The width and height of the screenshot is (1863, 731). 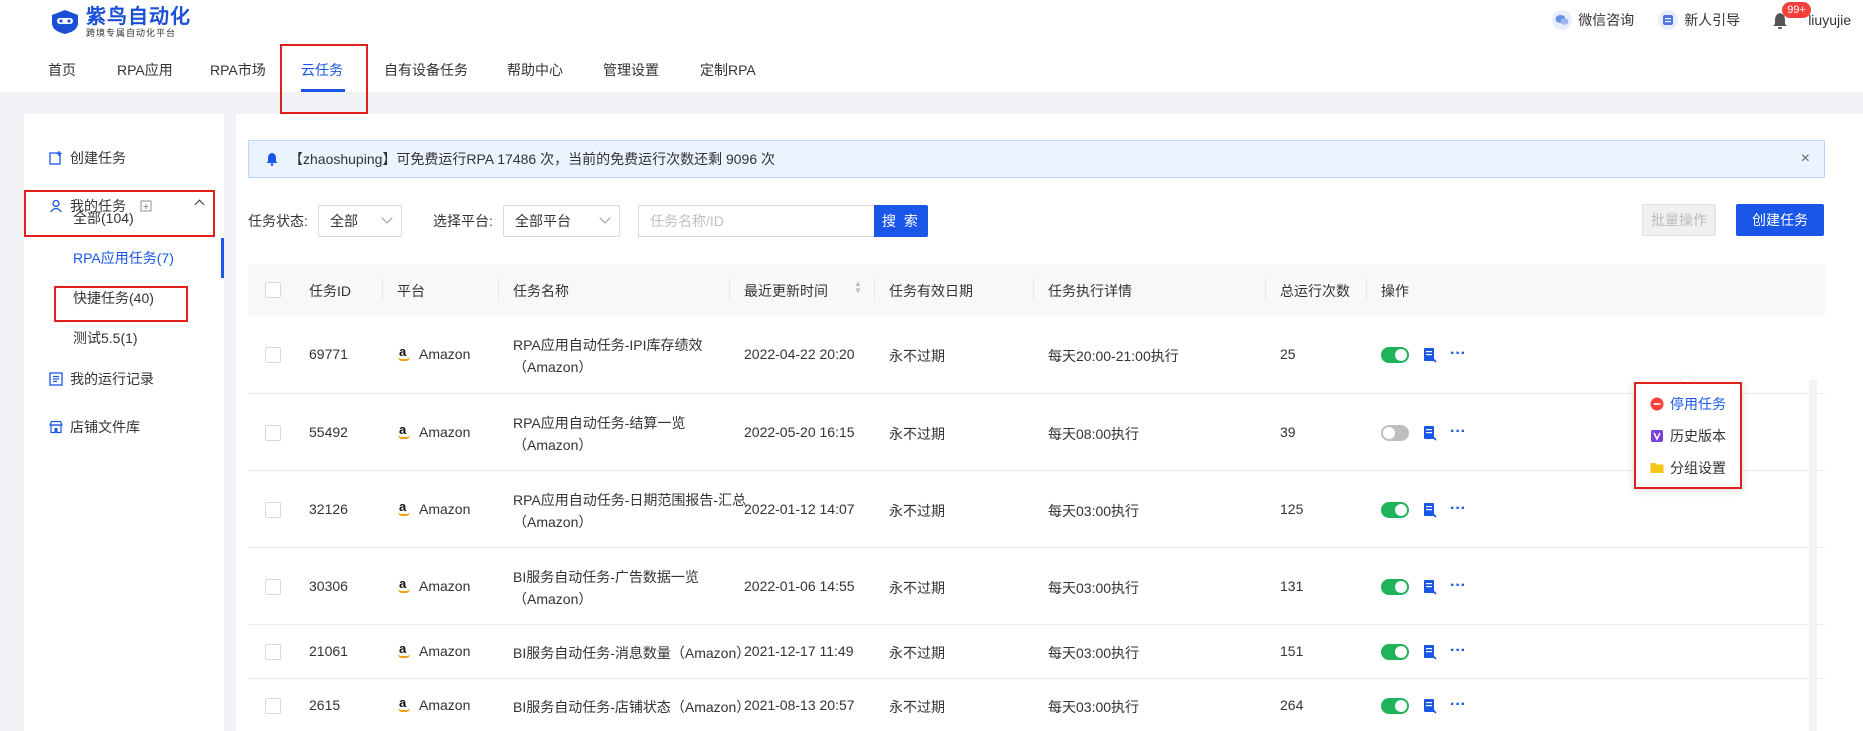 What do you see at coordinates (123, 258) in the screenshot?
I see `sidebar-sub-rpa-app-tasks: RPA应用任务(7)` at bounding box center [123, 258].